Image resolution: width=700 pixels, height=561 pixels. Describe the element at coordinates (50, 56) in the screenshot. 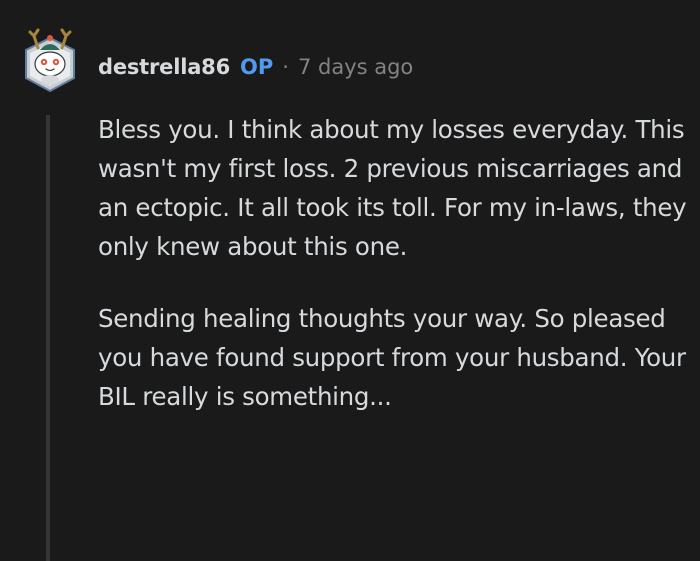

I see `user-avatar-icon` at that location.